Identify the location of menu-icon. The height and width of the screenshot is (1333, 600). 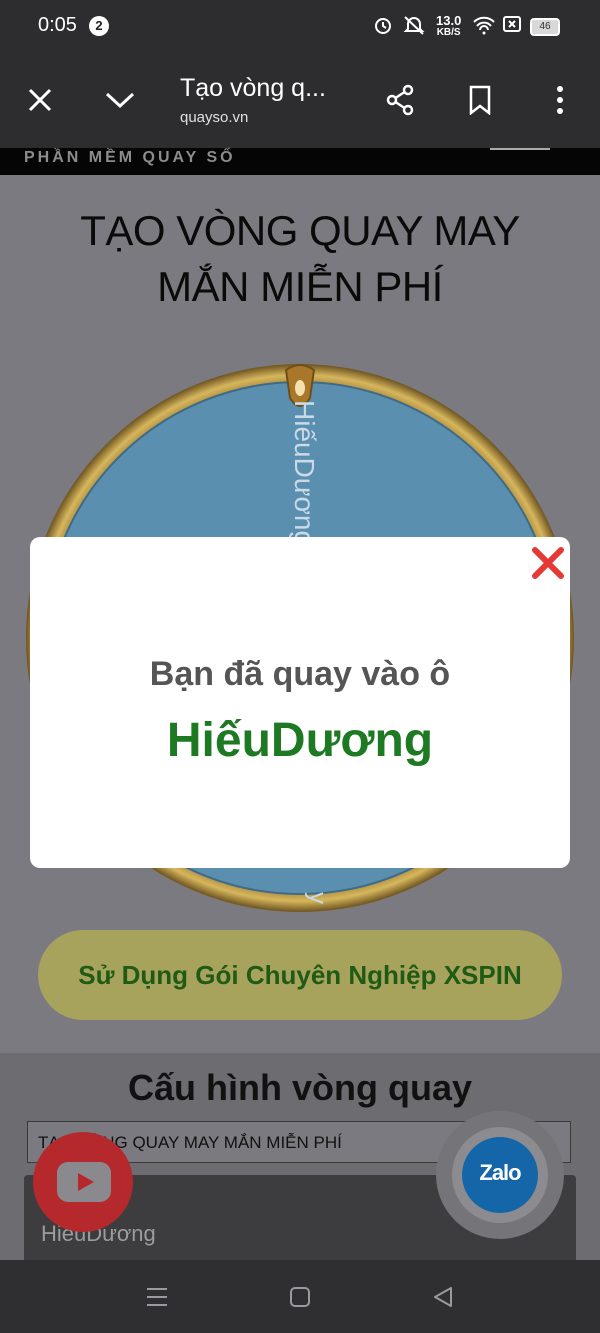
(157, 1297).